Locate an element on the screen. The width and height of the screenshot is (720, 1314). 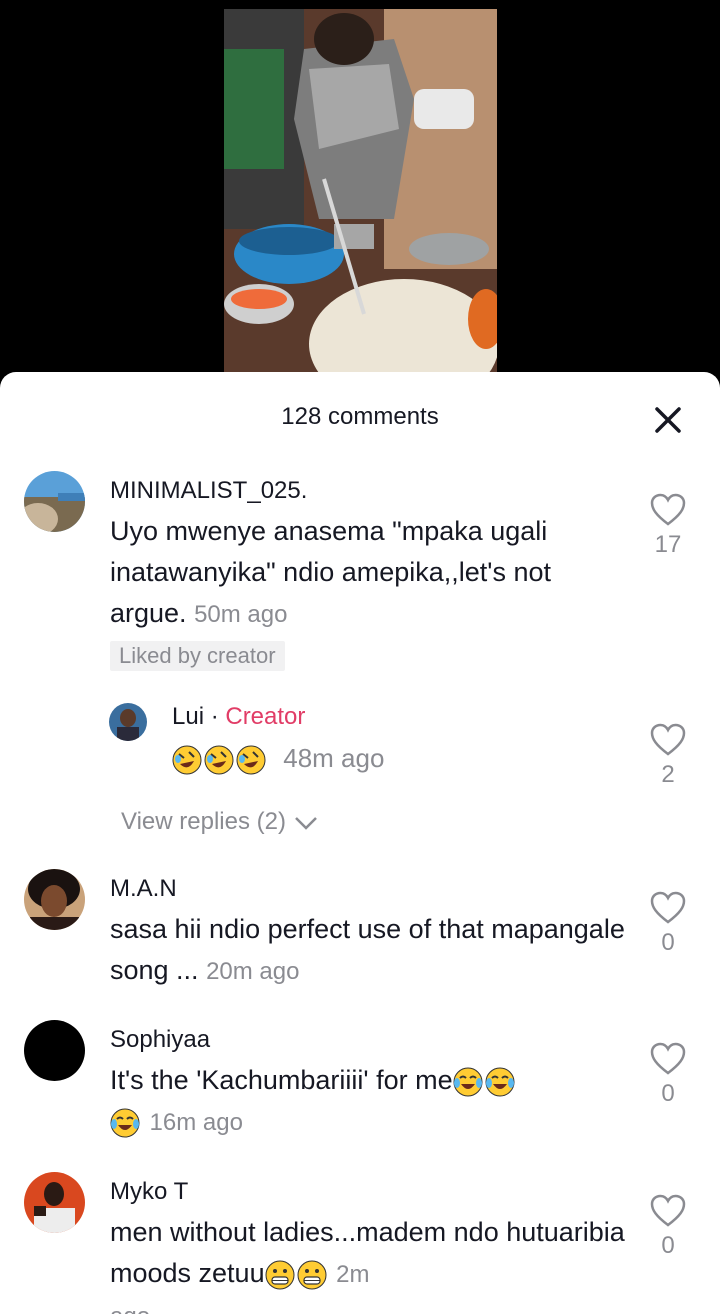
liked-by-creator-badge: Liked by creator is located at coordinates (197, 656).